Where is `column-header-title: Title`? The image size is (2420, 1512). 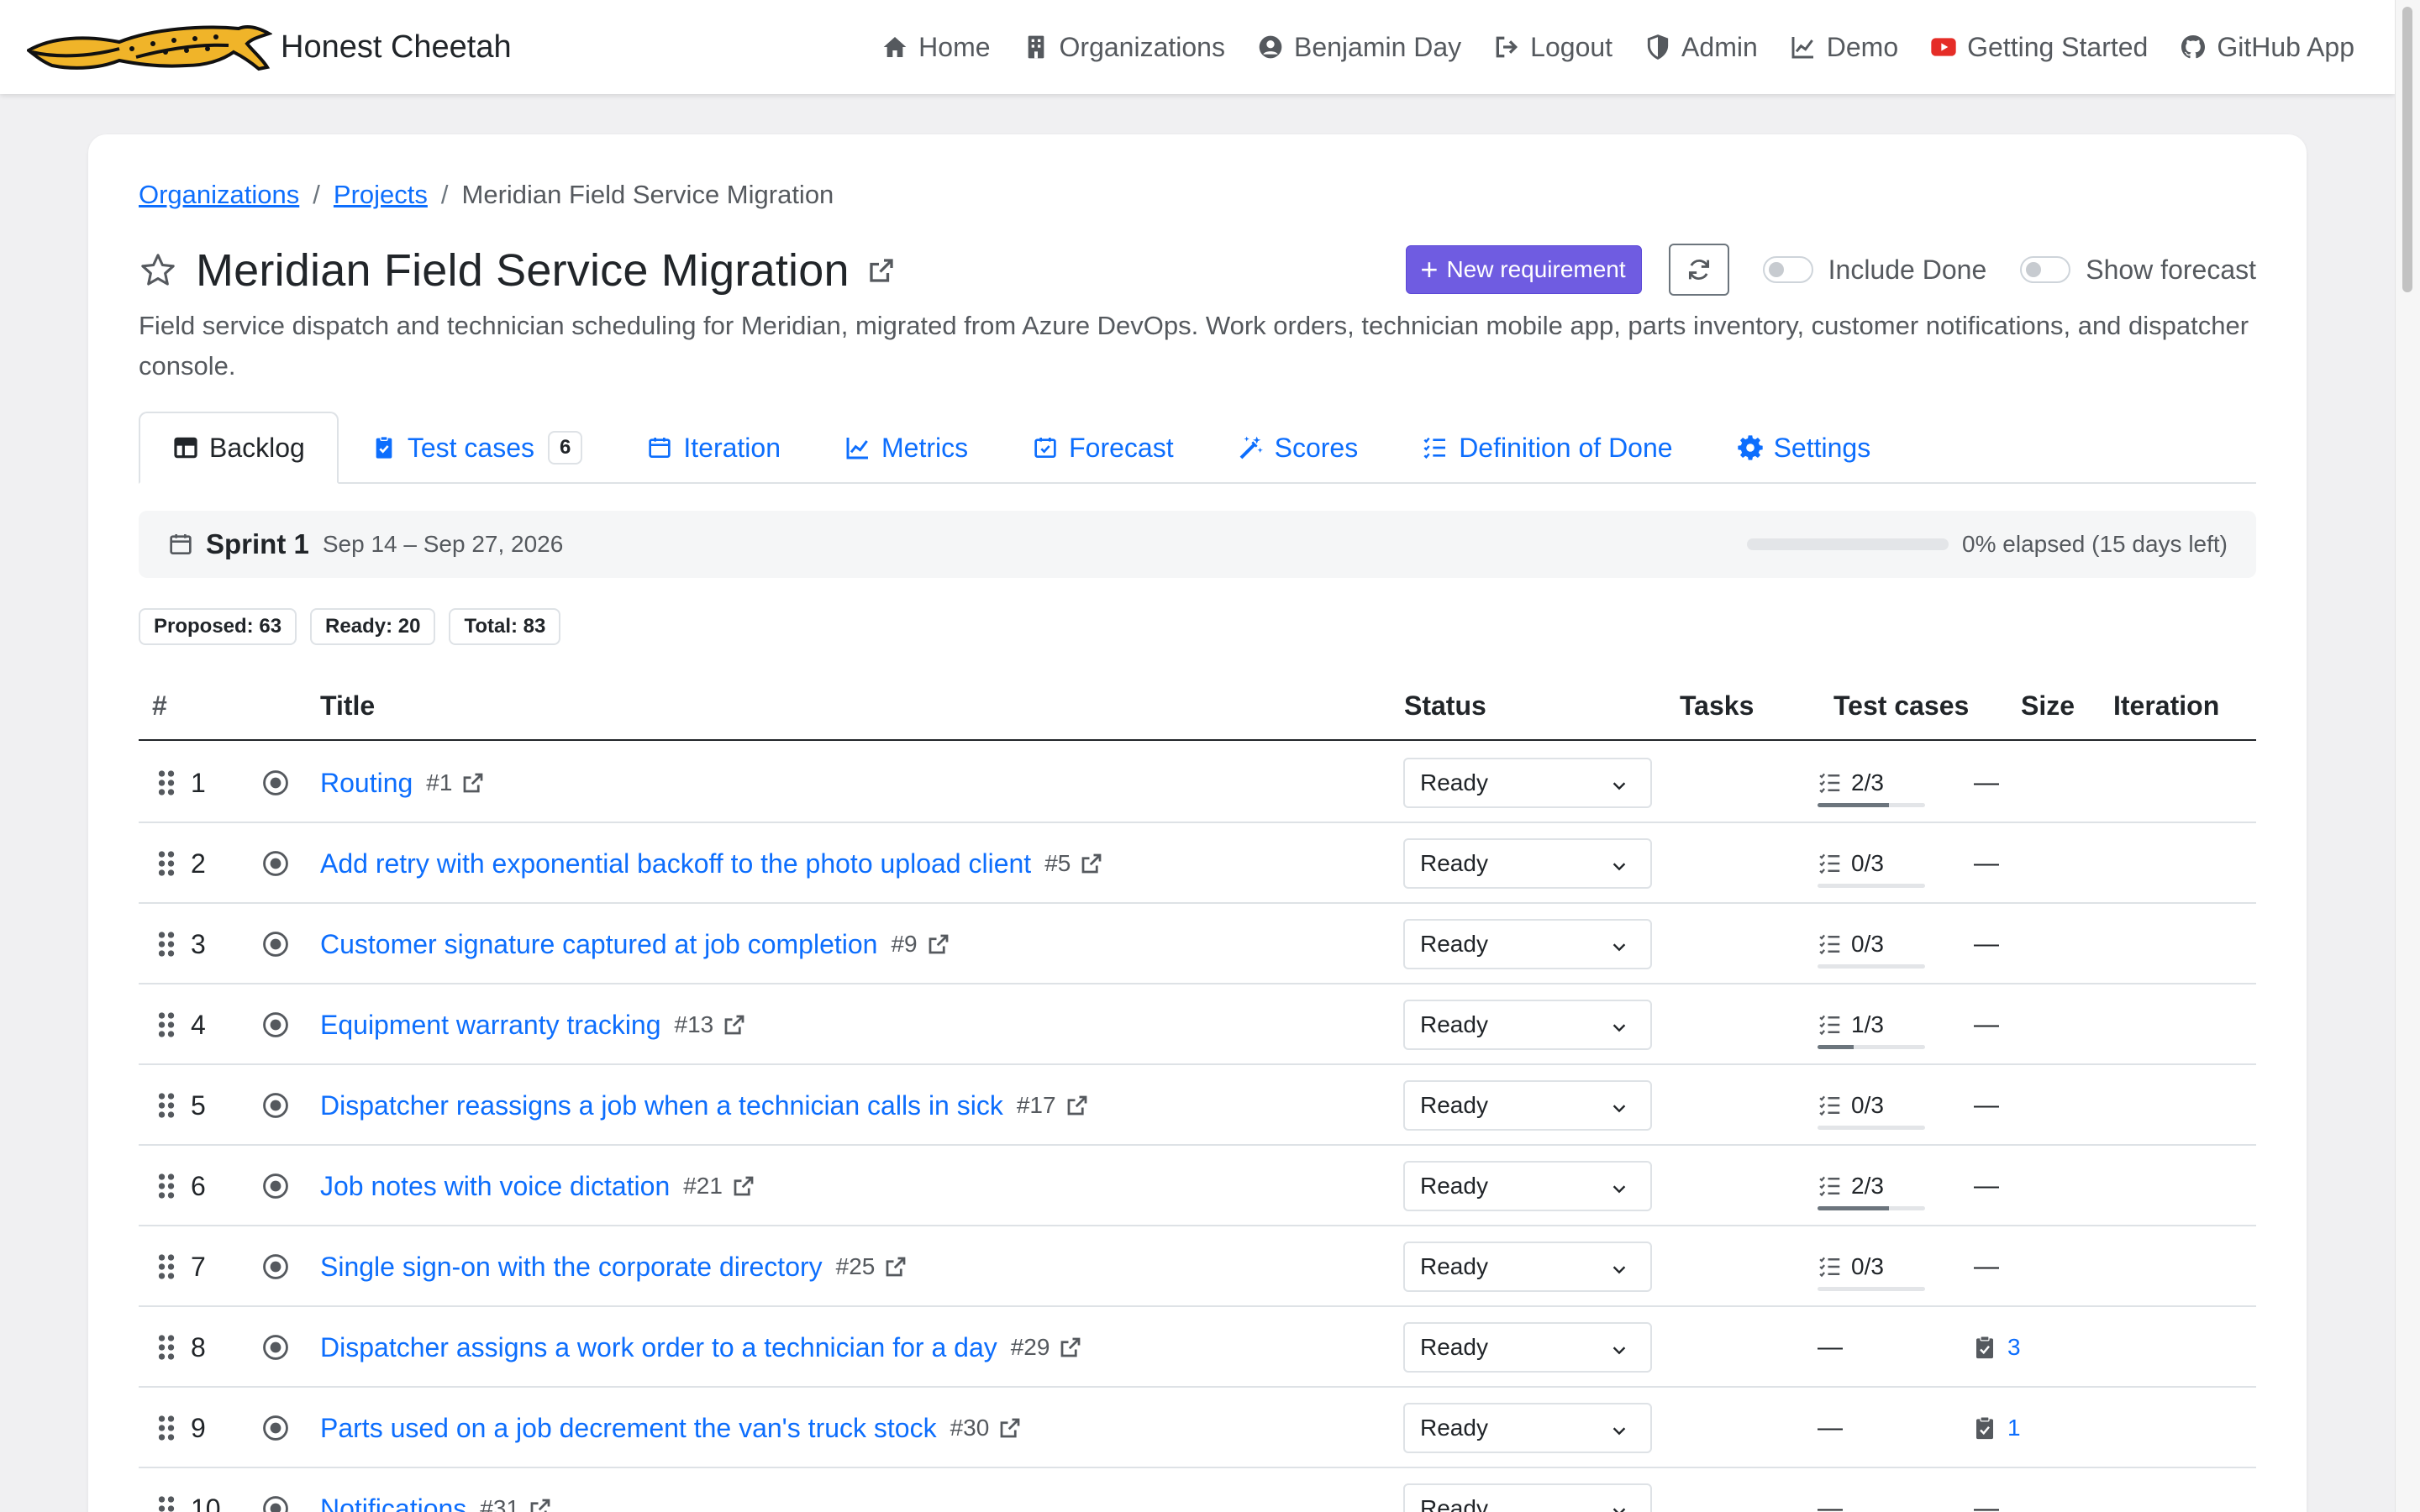 column-header-title: Title is located at coordinates (347, 706).